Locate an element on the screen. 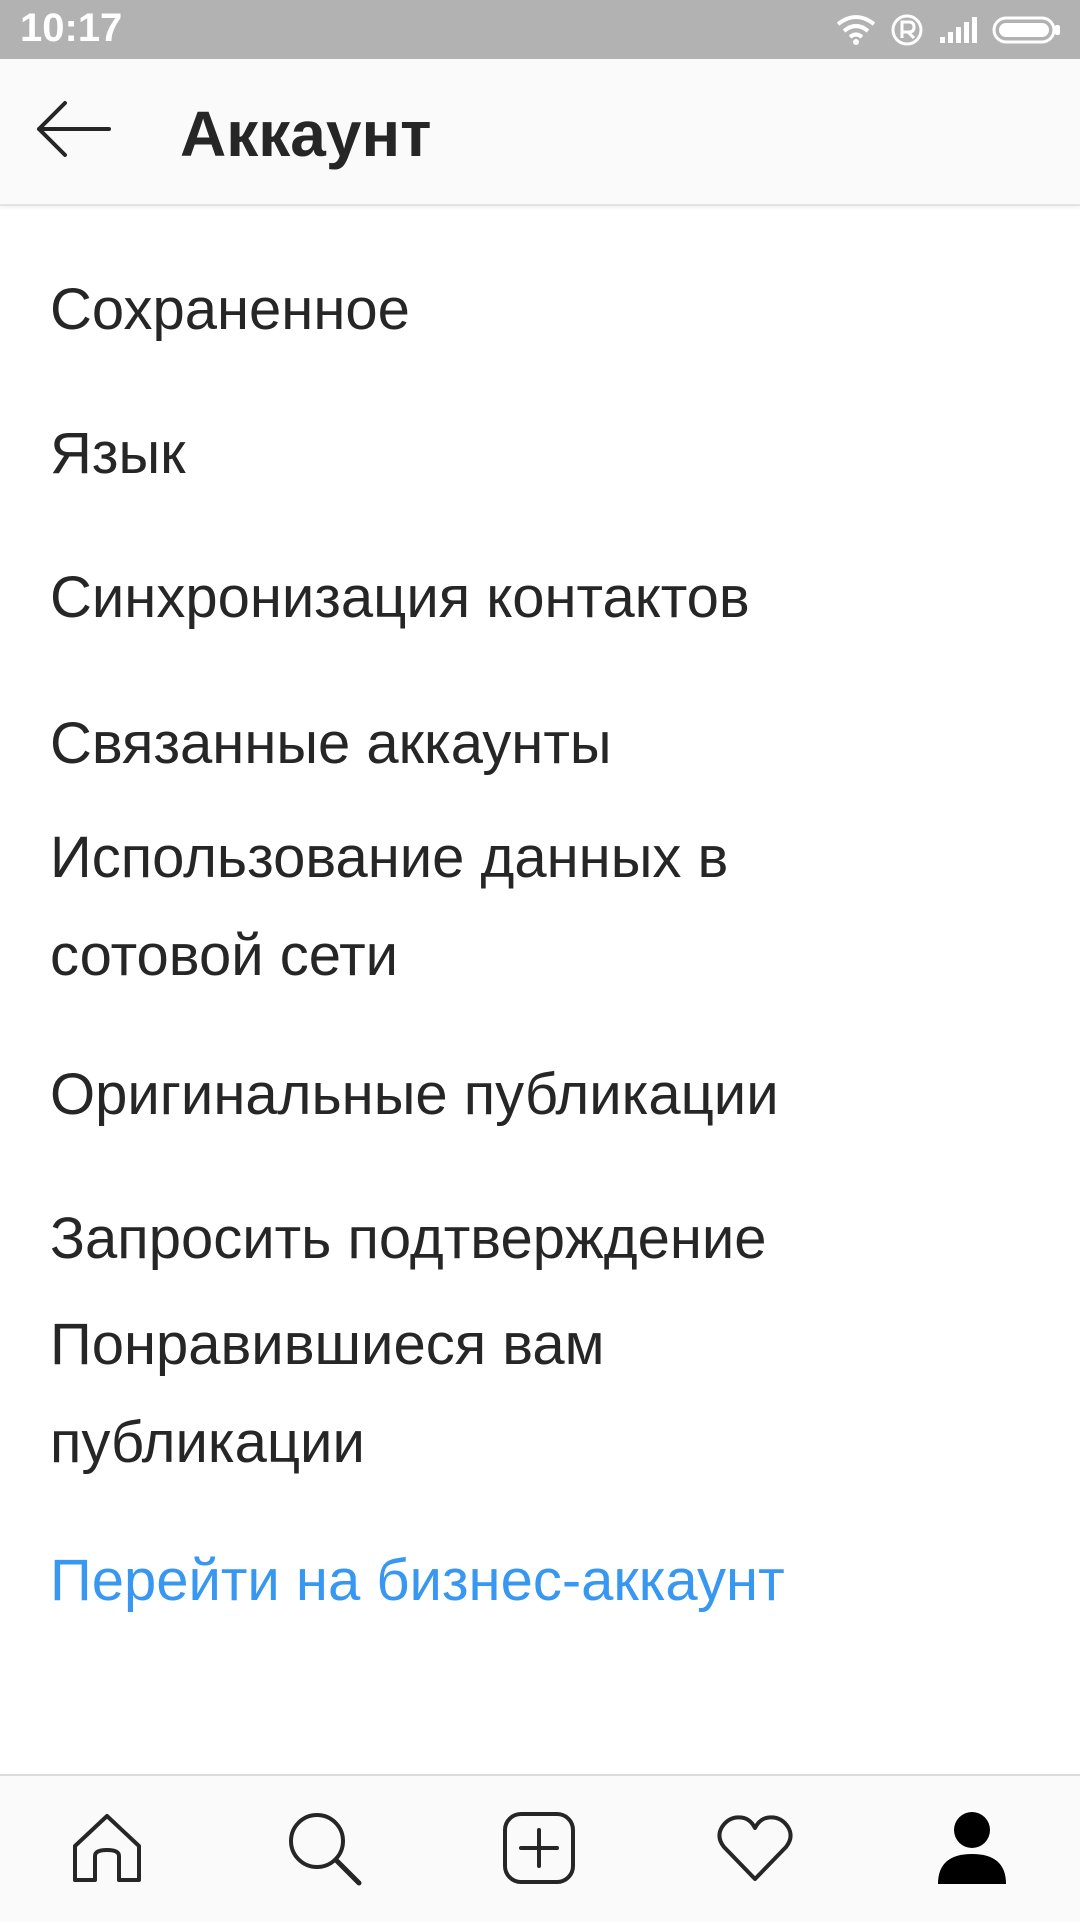  search-icon is located at coordinates (324, 1850).